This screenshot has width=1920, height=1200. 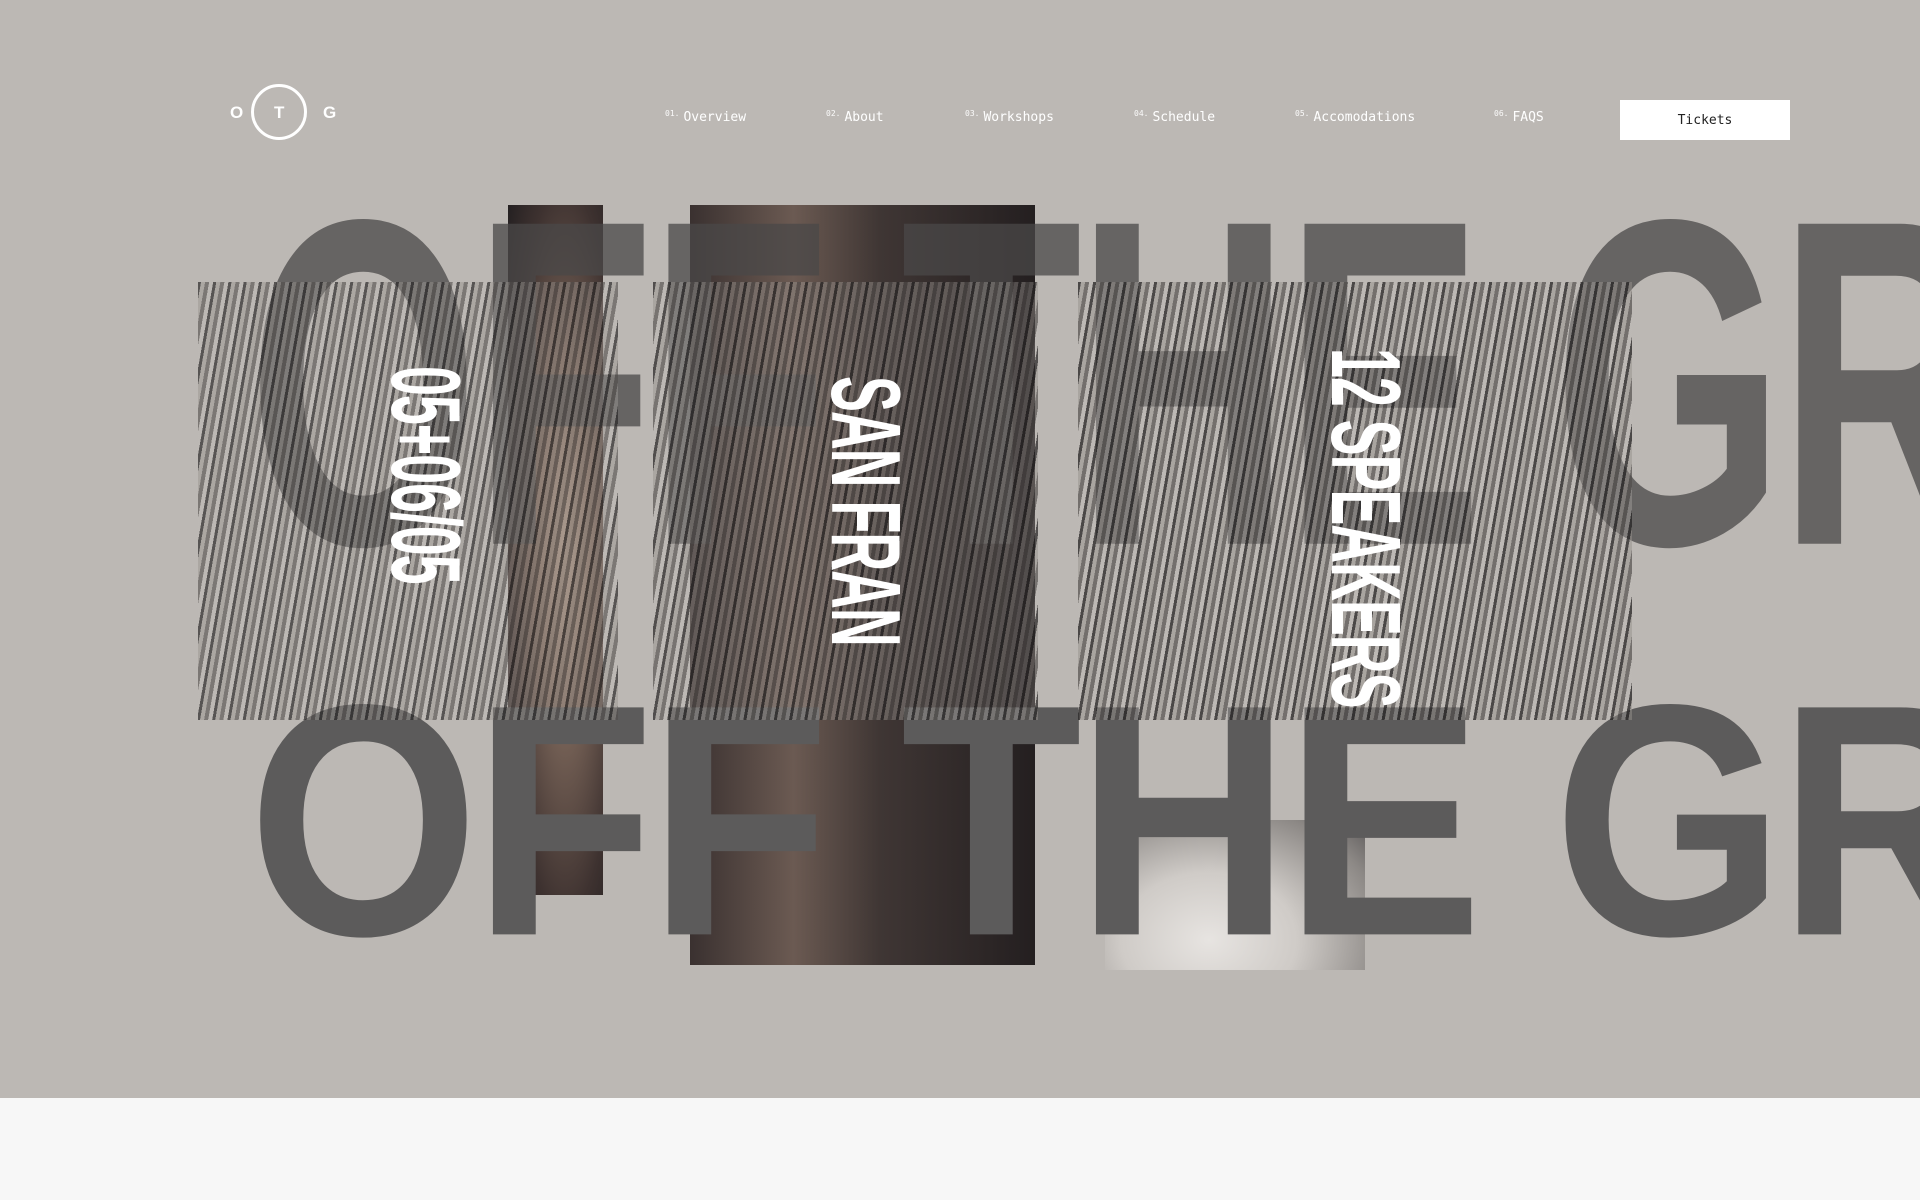 I want to click on nav-item-number: 02., so click(x=833, y=113).